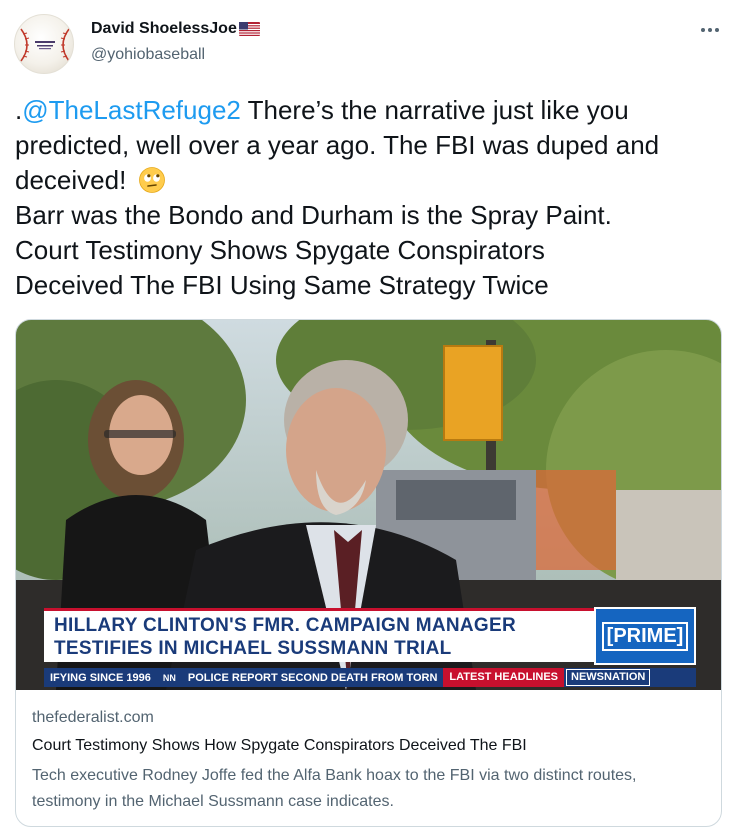  I want to click on us-flag-icon, so click(249, 29).